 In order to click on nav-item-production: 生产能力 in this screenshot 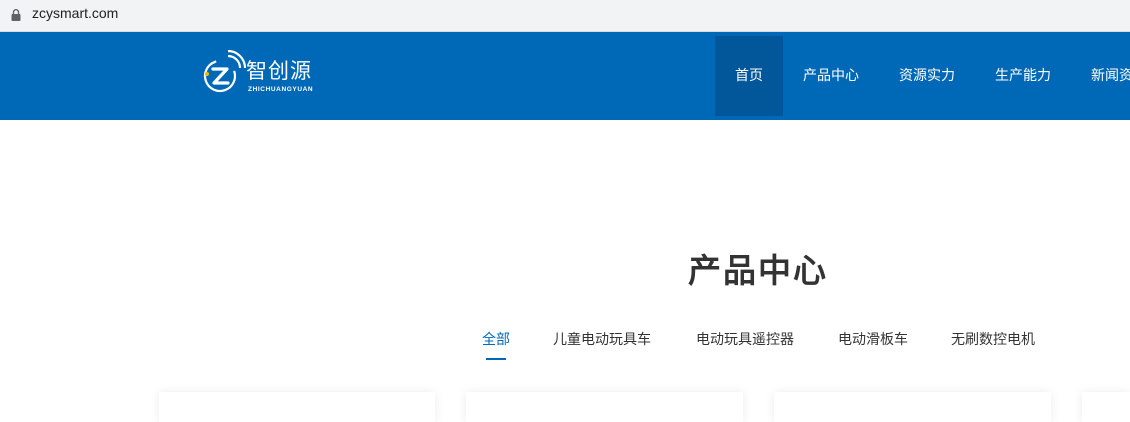, I will do `click(1023, 76)`.